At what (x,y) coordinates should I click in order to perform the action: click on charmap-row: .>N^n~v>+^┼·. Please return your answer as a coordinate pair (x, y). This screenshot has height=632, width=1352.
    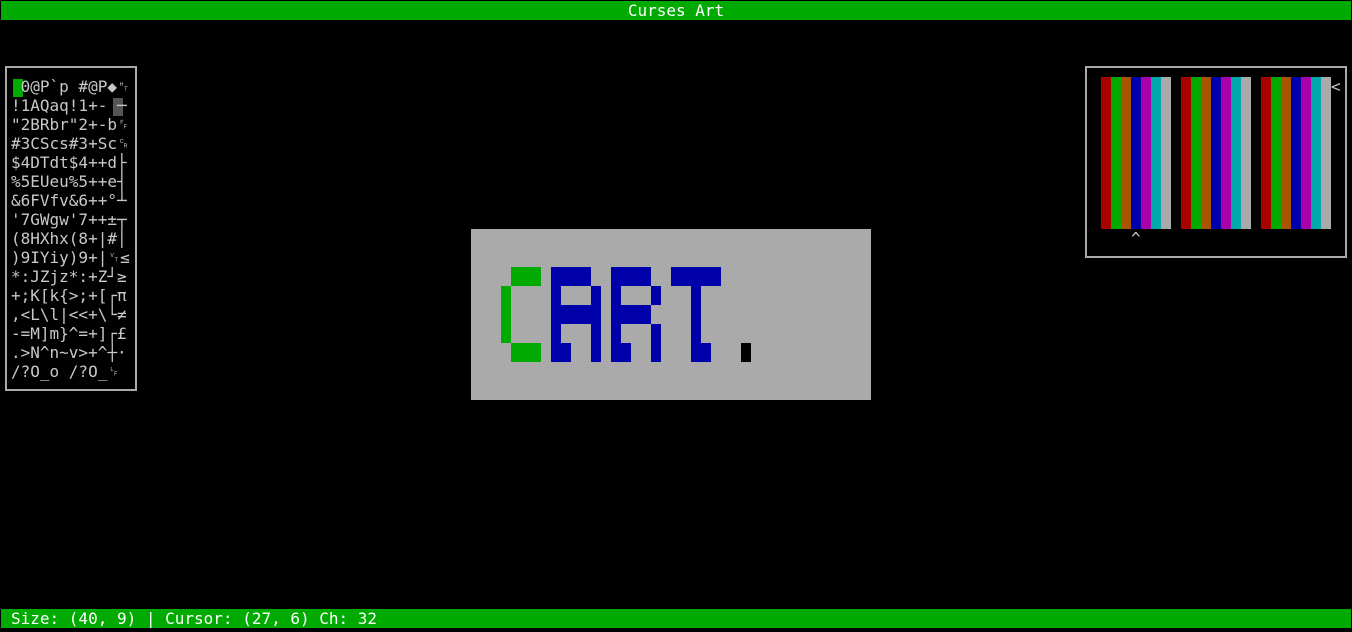
    Looking at the image, I should click on (69, 352).